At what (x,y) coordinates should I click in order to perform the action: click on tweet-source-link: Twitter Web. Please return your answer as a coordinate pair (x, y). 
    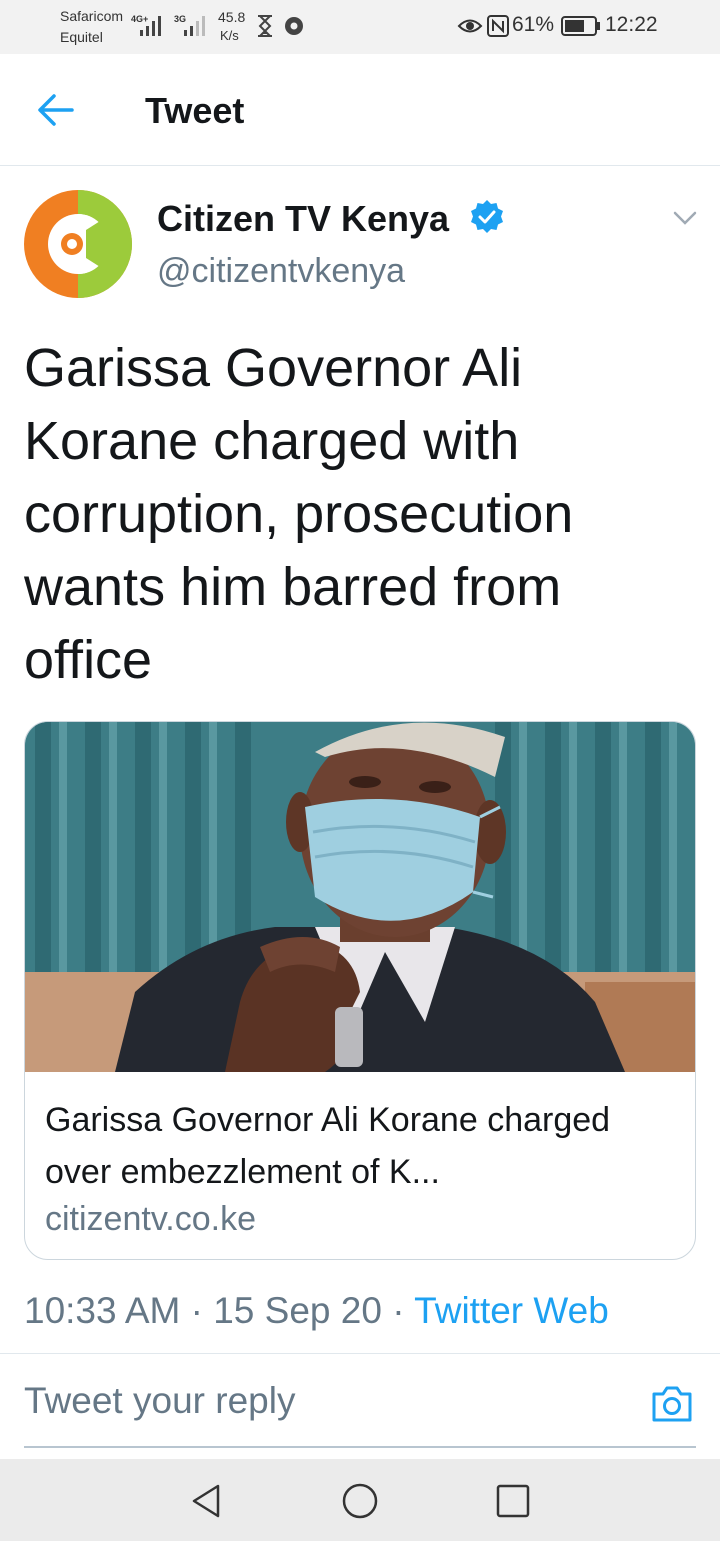
    Looking at the image, I should click on (511, 1310).